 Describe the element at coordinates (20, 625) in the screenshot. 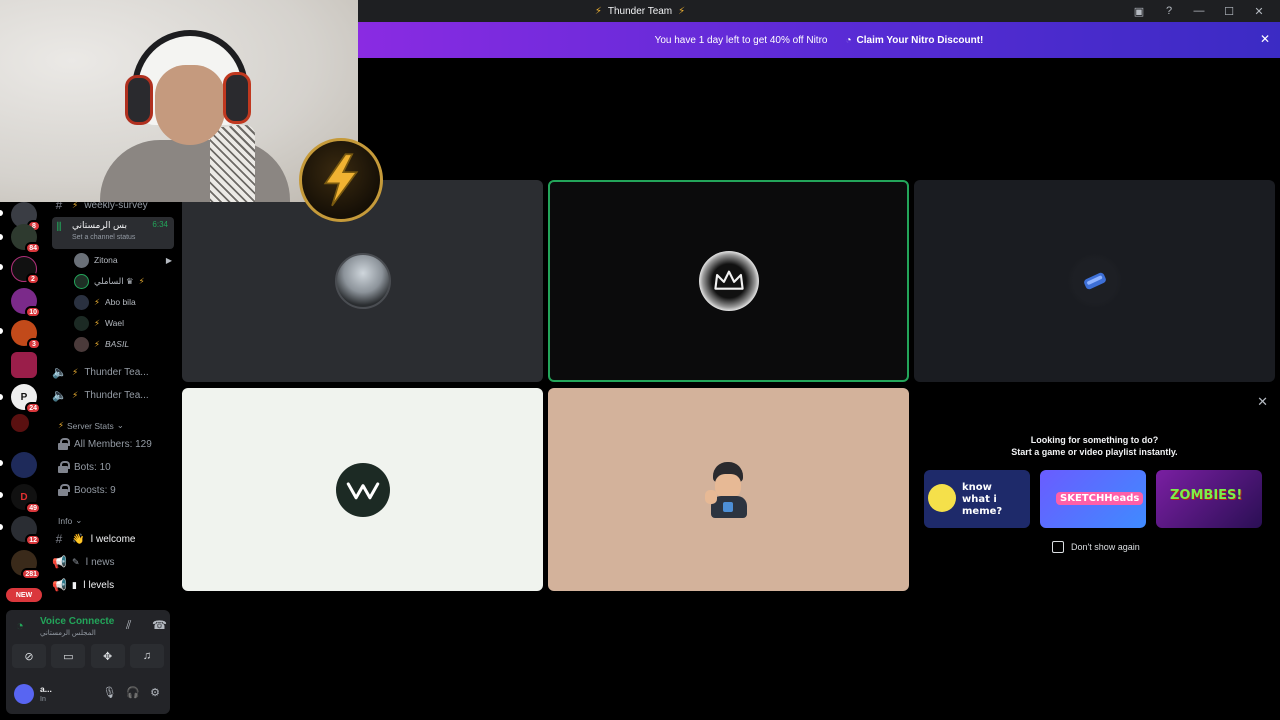

I see `signal-icon: ◔` at that location.